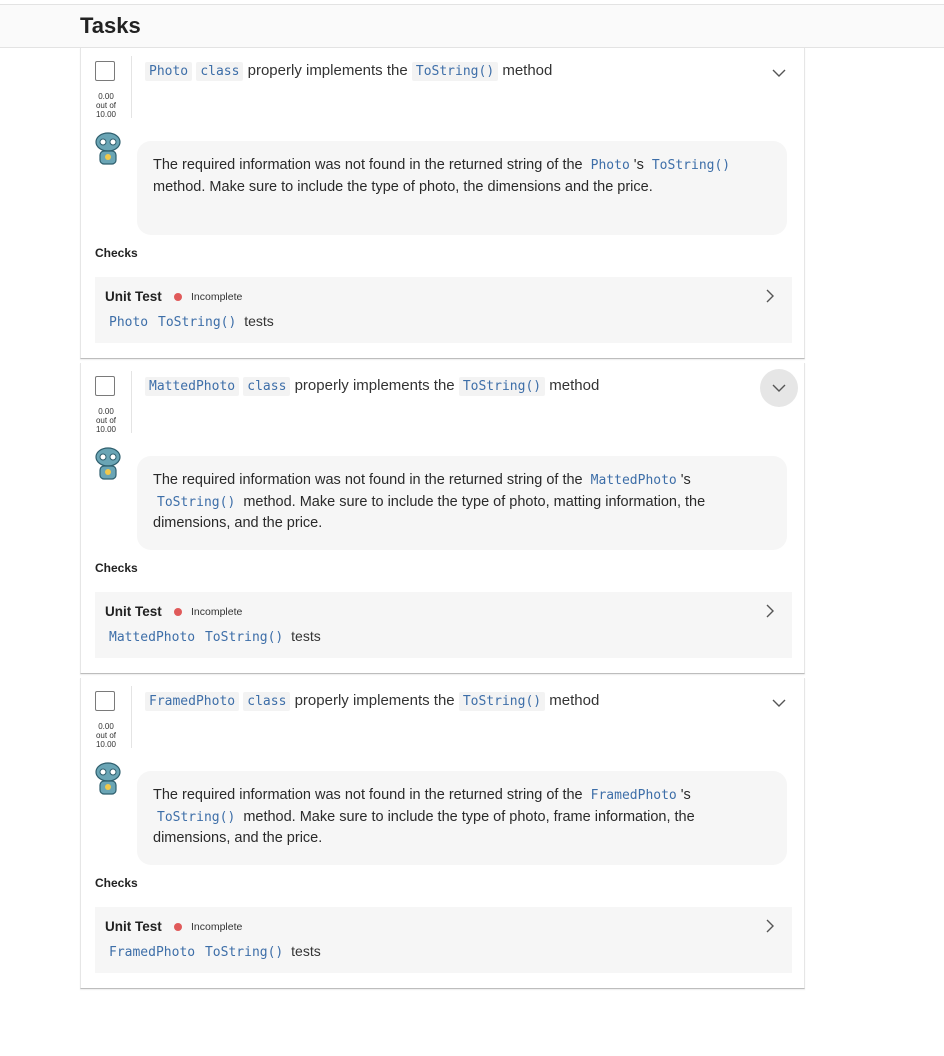 The width and height of the screenshot is (944, 1056). I want to click on feedback-class-code: Photo, so click(610, 165).